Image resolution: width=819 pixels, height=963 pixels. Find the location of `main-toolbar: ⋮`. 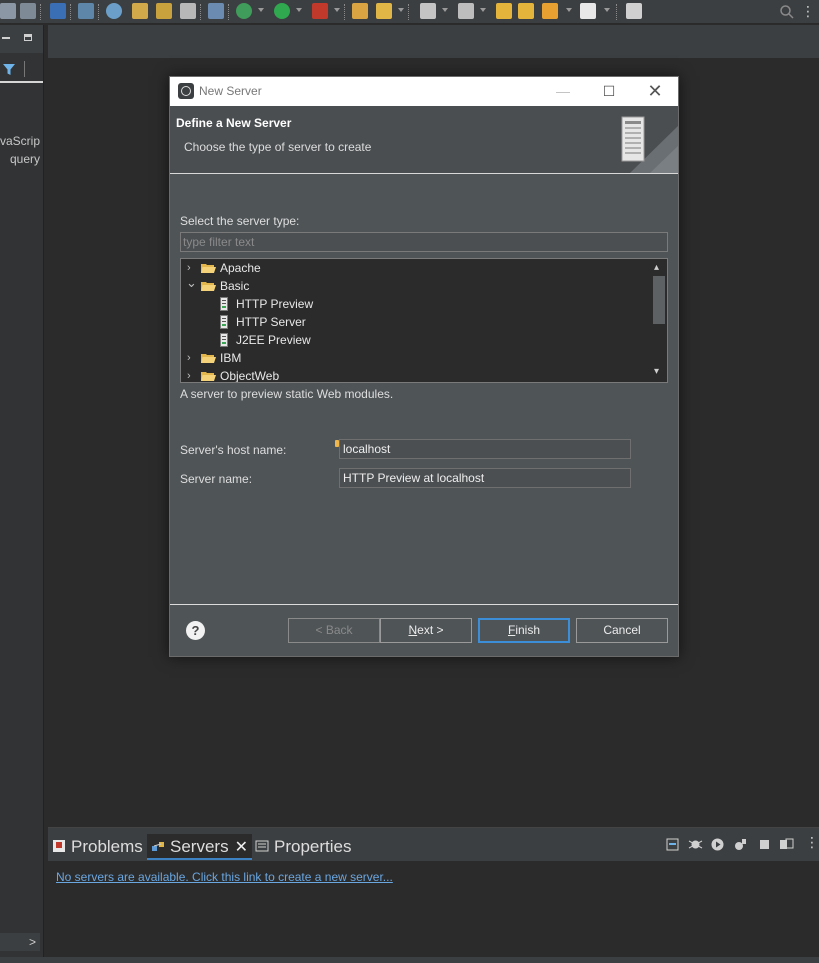

main-toolbar: ⋮ is located at coordinates (409, 12).